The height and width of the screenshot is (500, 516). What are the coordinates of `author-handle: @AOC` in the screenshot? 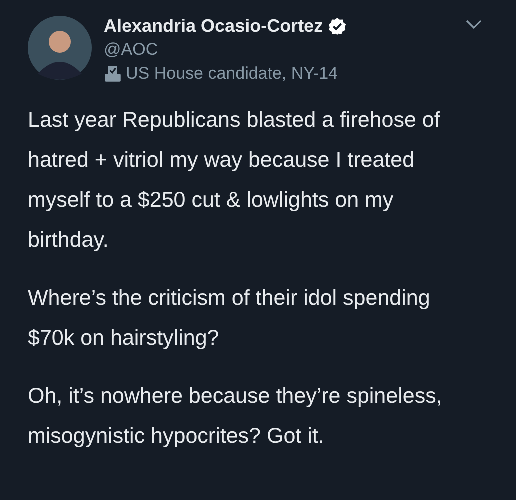 It's located at (285, 50).